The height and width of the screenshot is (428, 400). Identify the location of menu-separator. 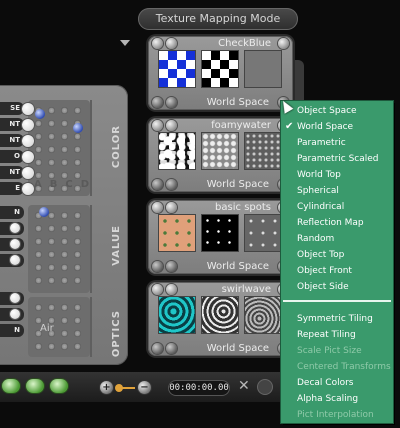
(337, 301).